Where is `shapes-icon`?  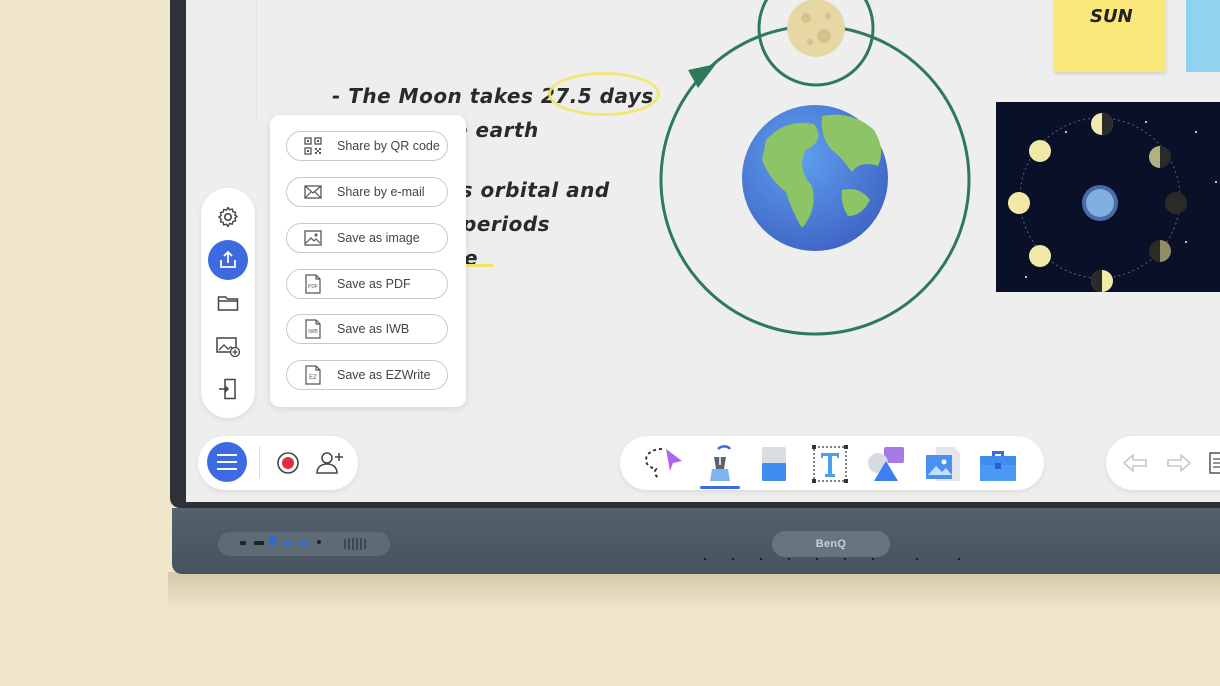 shapes-icon is located at coordinates (886, 464).